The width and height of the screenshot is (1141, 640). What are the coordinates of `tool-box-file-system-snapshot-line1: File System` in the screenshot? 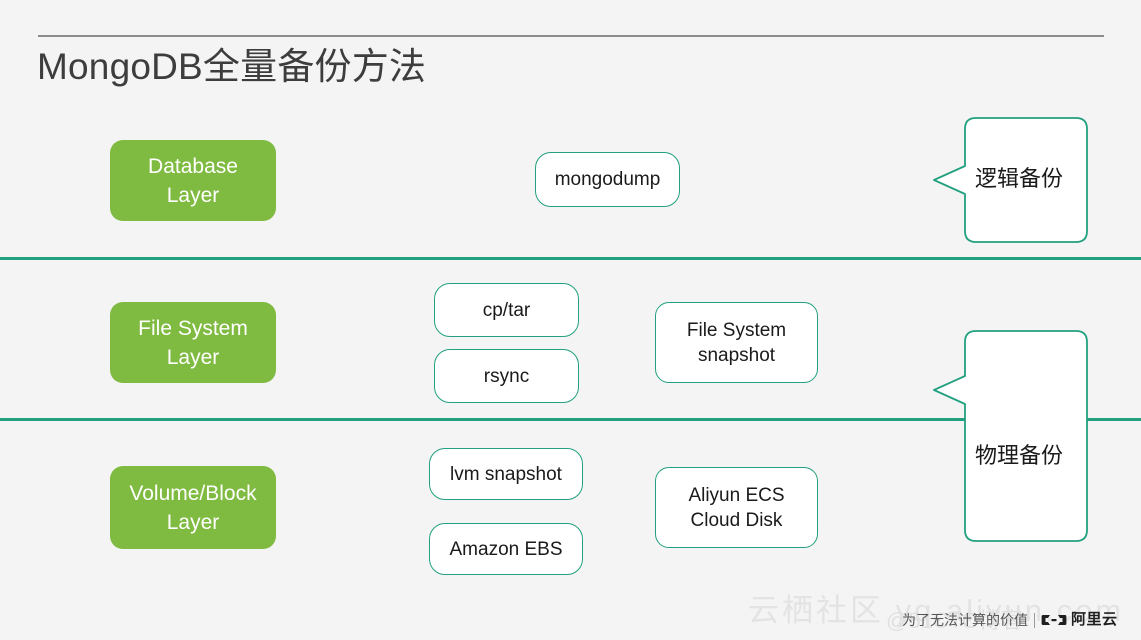 It's located at (736, 330).